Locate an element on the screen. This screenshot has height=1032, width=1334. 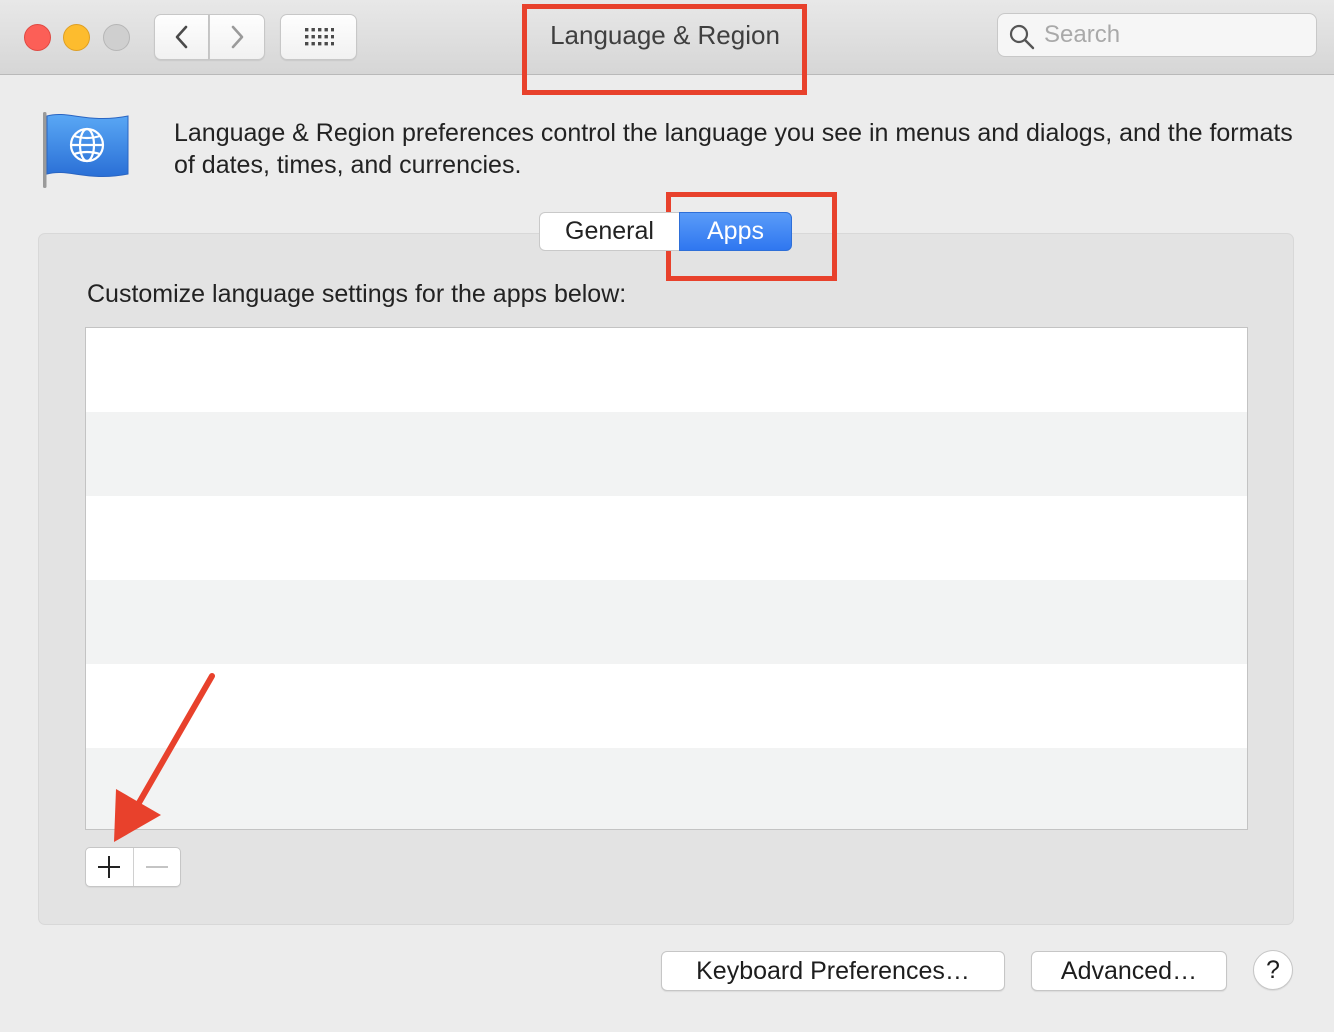
remove-app-button is located at coordinates (157, 867).